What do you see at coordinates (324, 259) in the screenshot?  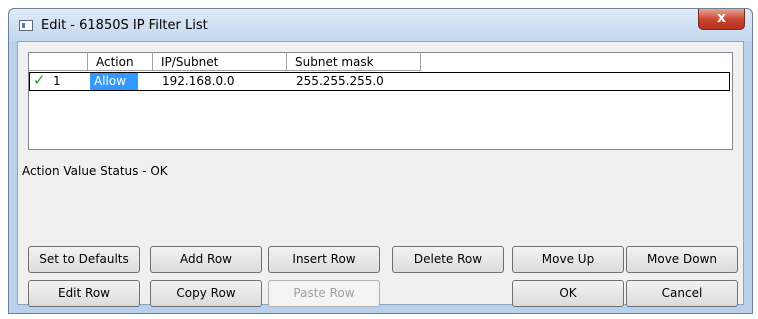 I see `insert-row-button: Insert Row` at bounding box center [324, 259].